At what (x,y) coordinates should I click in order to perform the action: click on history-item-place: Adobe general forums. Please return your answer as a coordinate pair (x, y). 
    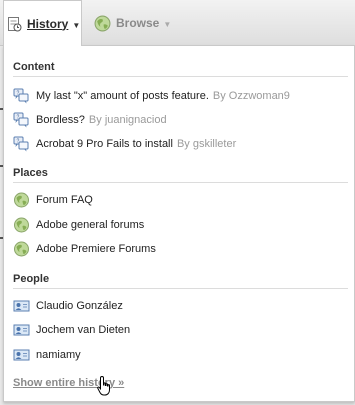
    Looking at the image, I should click on (180, 225).